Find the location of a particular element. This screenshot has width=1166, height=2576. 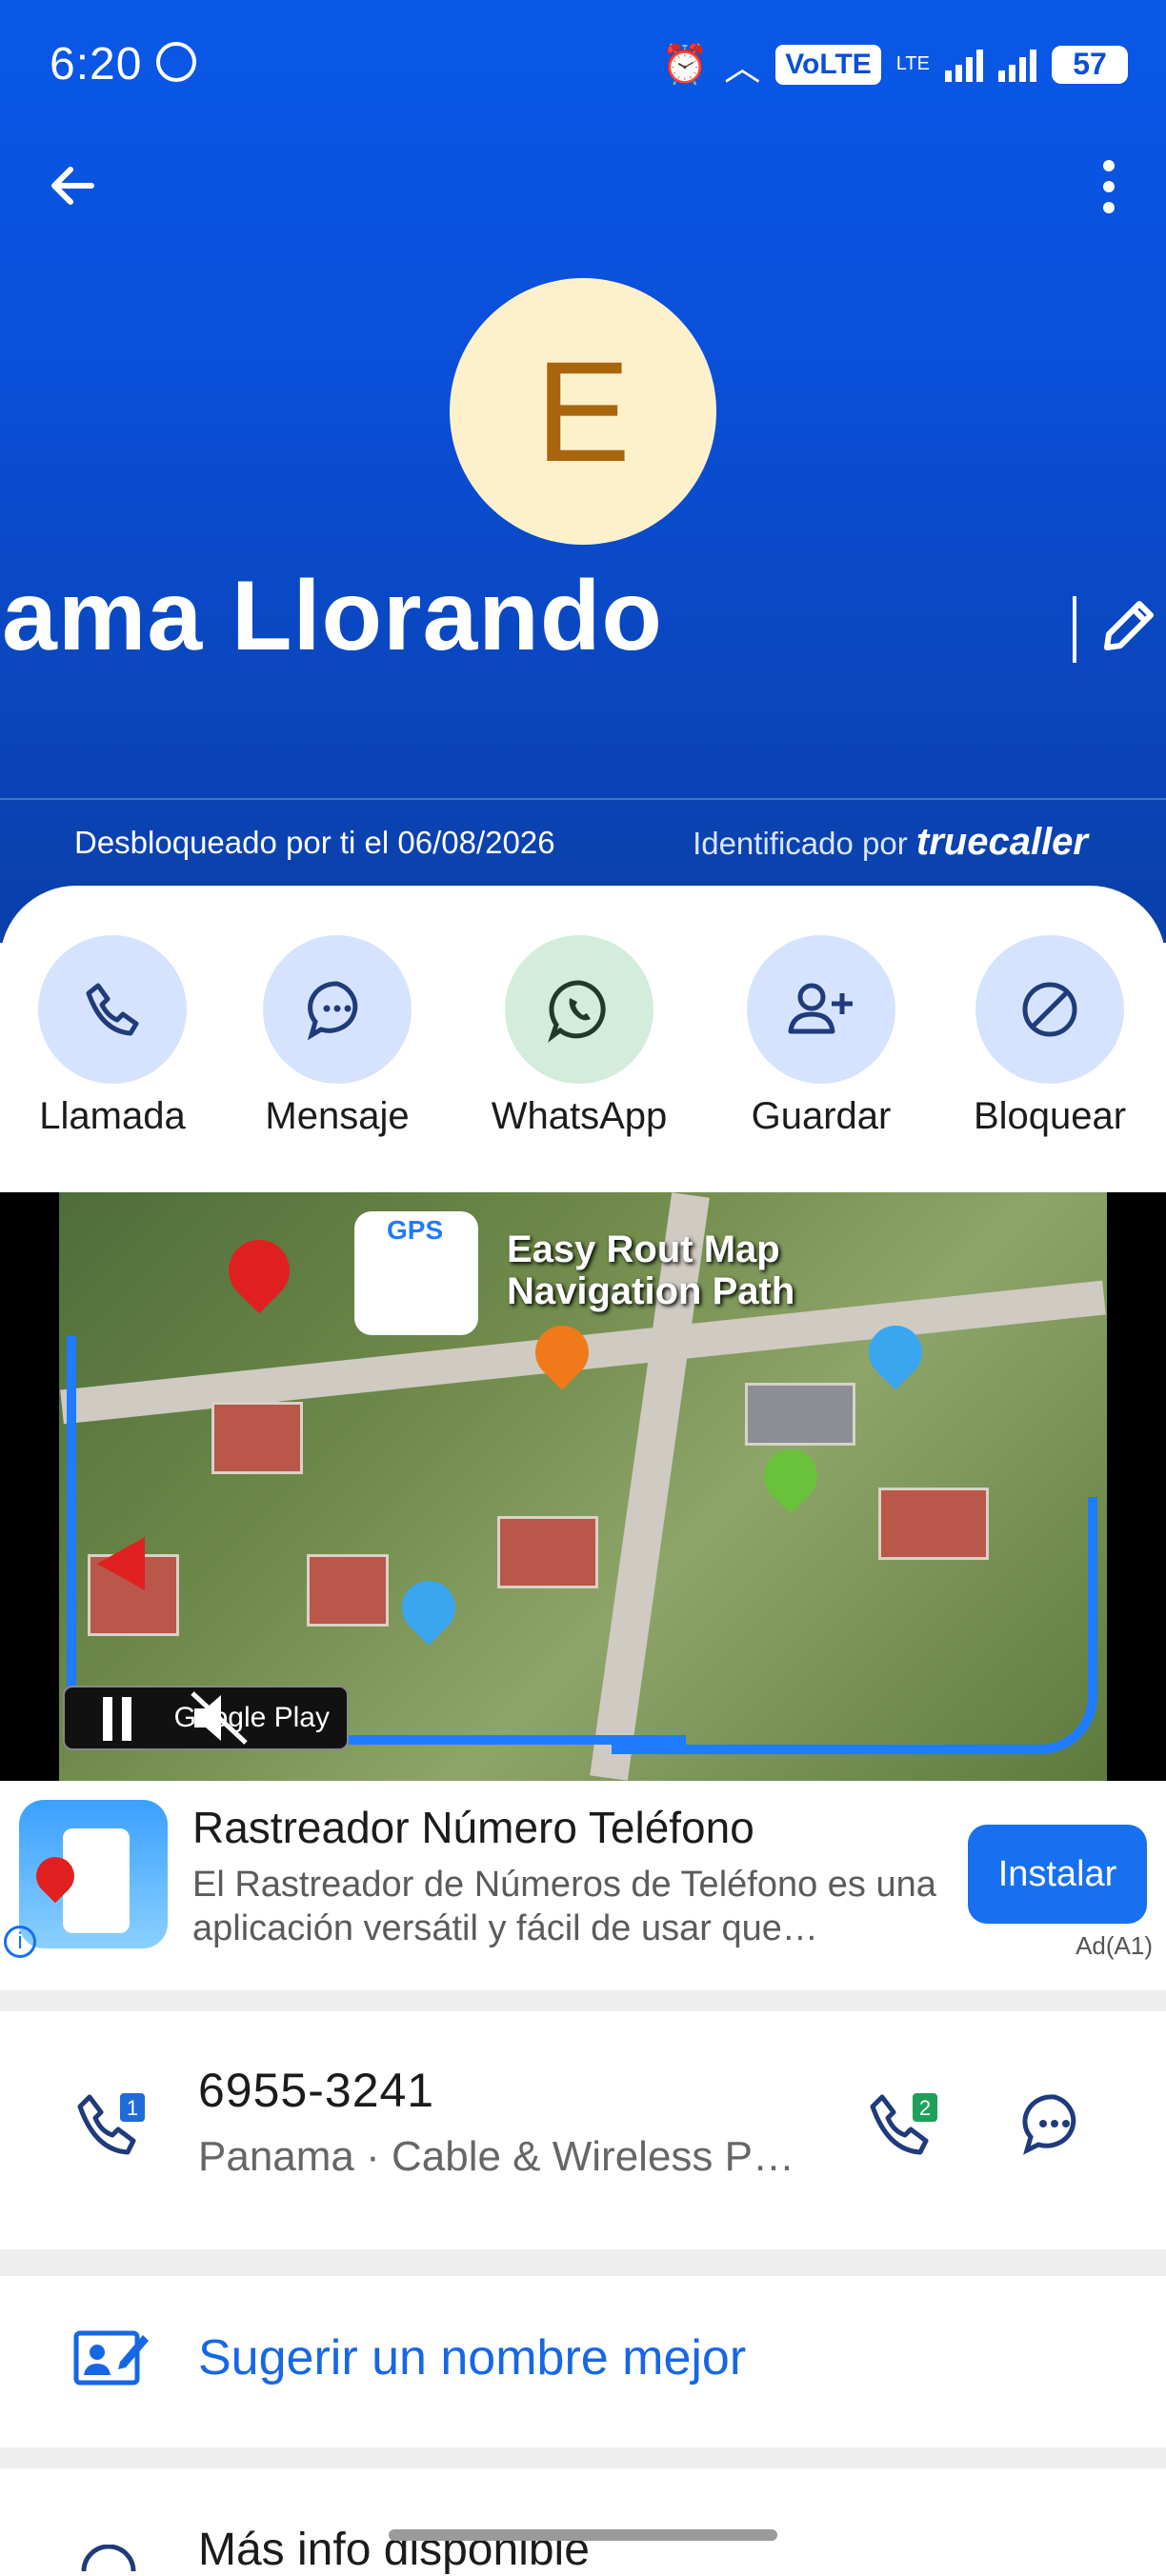

home-indicator is located at coordinates (583, 2535).